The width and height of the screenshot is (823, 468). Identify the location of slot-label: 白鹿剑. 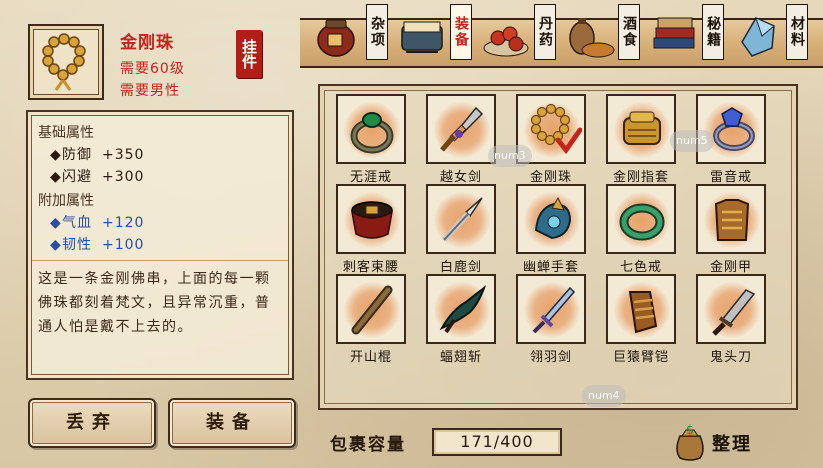
(460, 267).